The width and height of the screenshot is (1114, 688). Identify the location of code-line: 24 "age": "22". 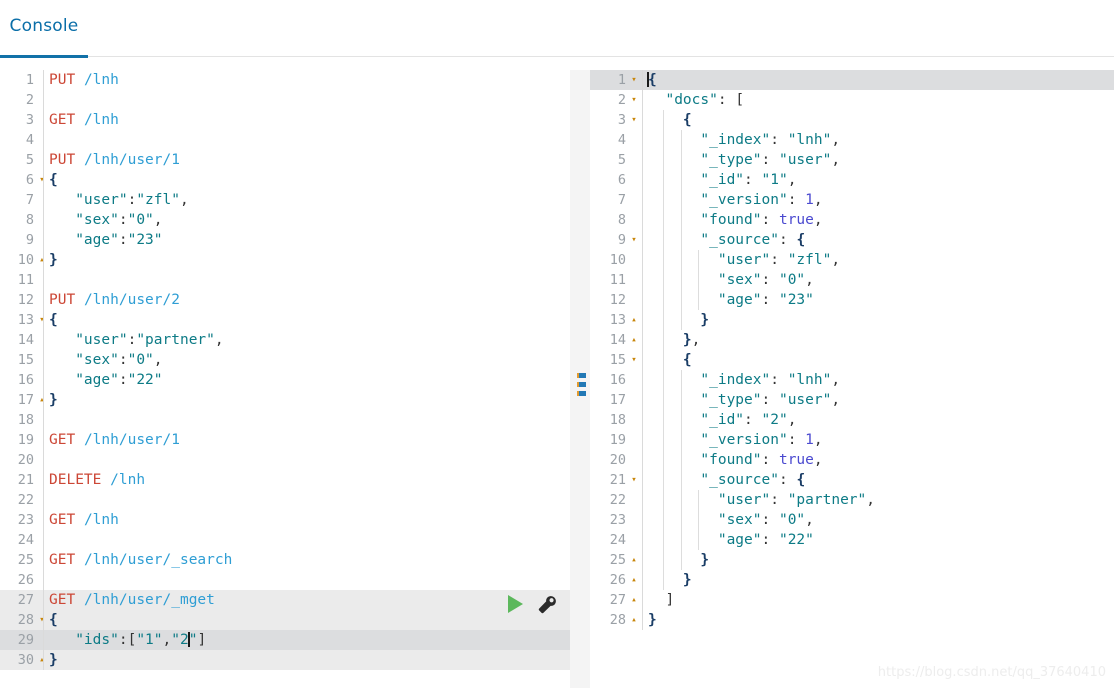
(852, 540).